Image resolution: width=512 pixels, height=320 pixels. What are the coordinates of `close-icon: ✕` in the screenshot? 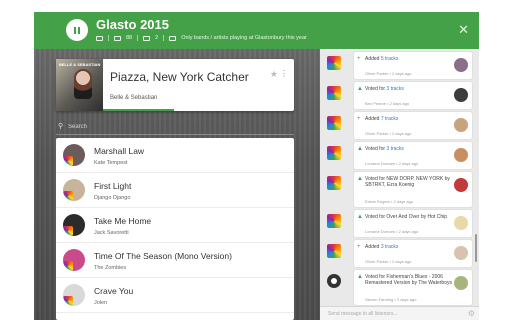 It's located at (463, 29).